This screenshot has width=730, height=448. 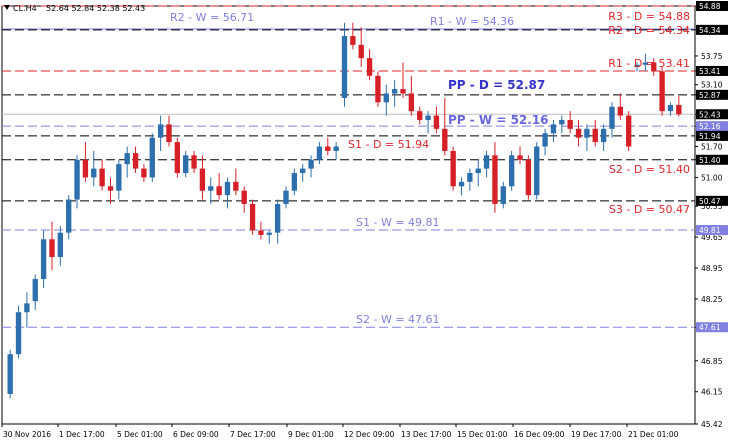 I want to click on chart-header: CL.H4 52.64 52.84 52.38 52.43, so click(x=74, y=8).